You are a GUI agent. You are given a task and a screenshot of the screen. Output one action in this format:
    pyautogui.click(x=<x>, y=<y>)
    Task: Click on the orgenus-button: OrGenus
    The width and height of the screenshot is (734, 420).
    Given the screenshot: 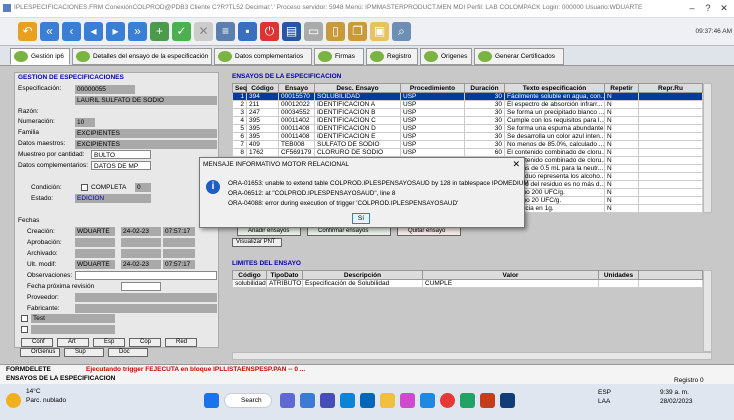 What is the action you would take?
    pyautogui.click(x=40, y=352)
    